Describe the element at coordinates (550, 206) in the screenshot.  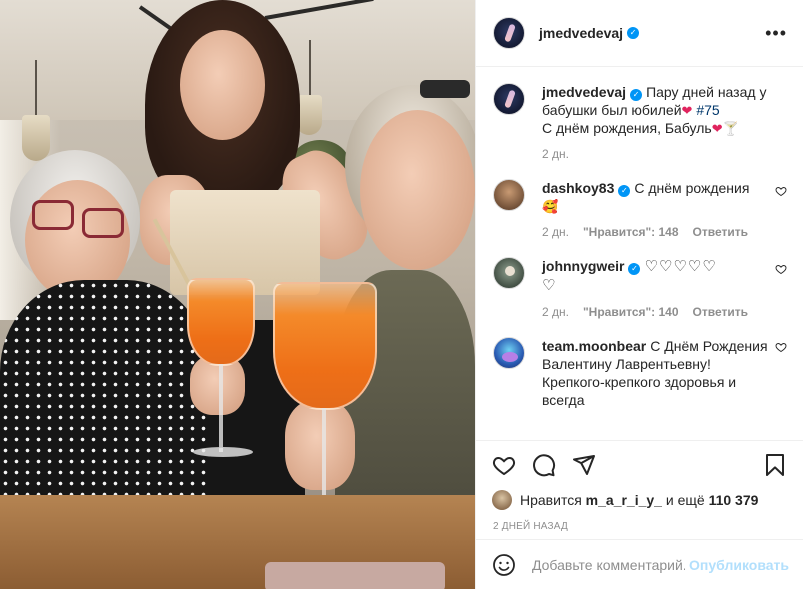
I see `comment-emoji: 🥰` at that location.